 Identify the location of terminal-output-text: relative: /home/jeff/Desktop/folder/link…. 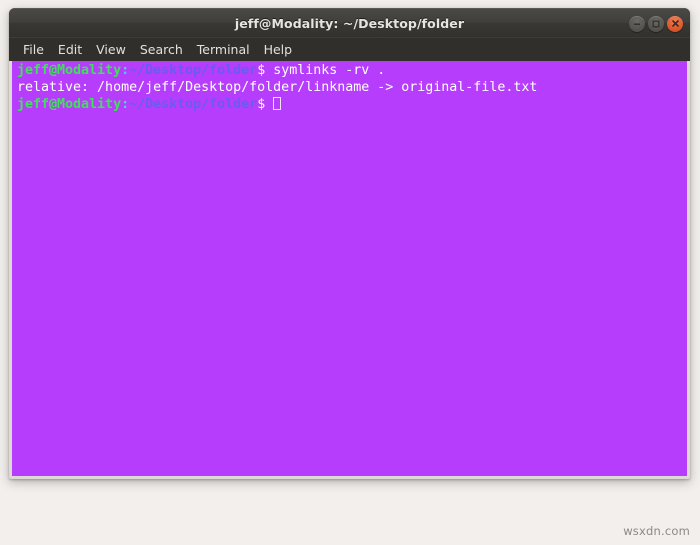
(277, 87).